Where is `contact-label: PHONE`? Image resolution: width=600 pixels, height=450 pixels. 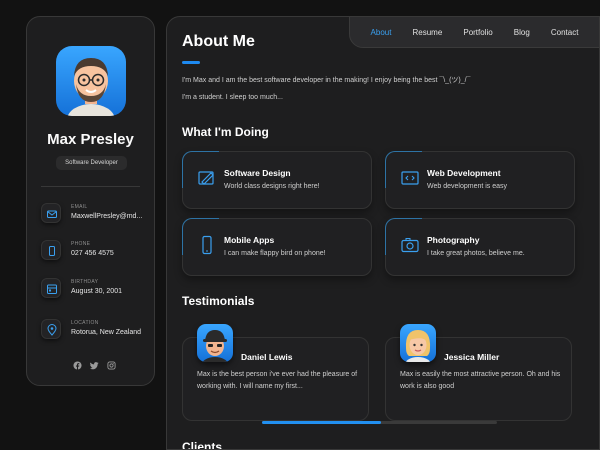
contact-label: PHONE is located at coordinates (81, 244).